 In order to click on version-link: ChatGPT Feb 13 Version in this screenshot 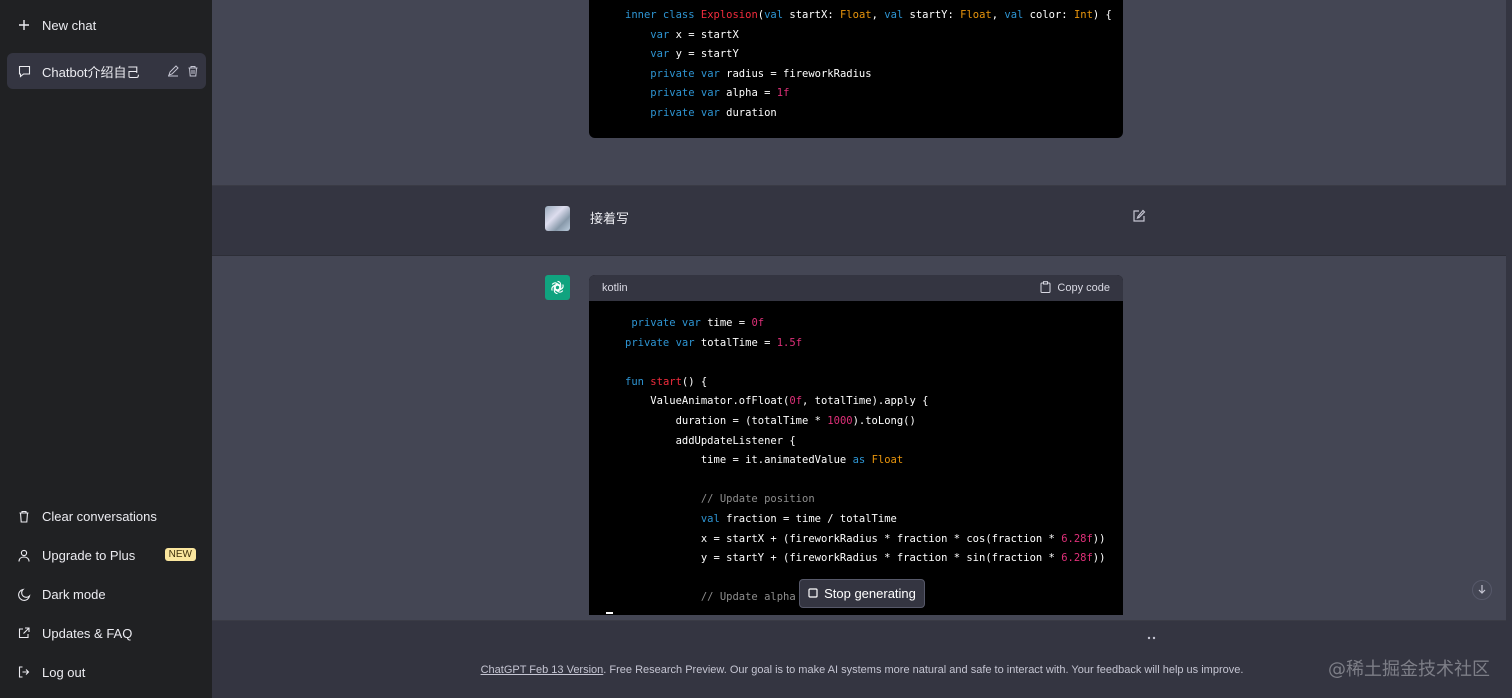, I will do `click(542, 670)`.